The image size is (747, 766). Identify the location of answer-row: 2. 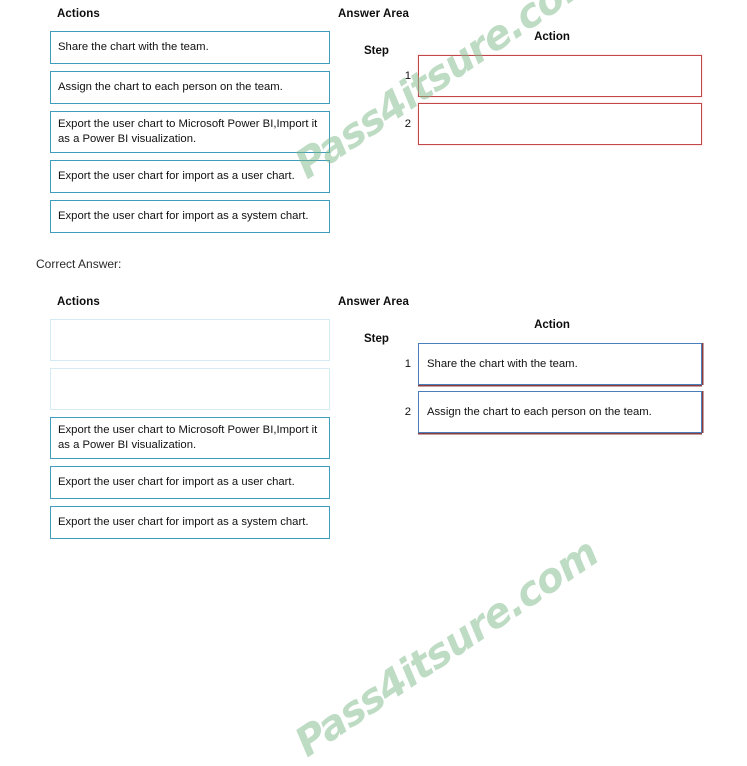
(528, 124).